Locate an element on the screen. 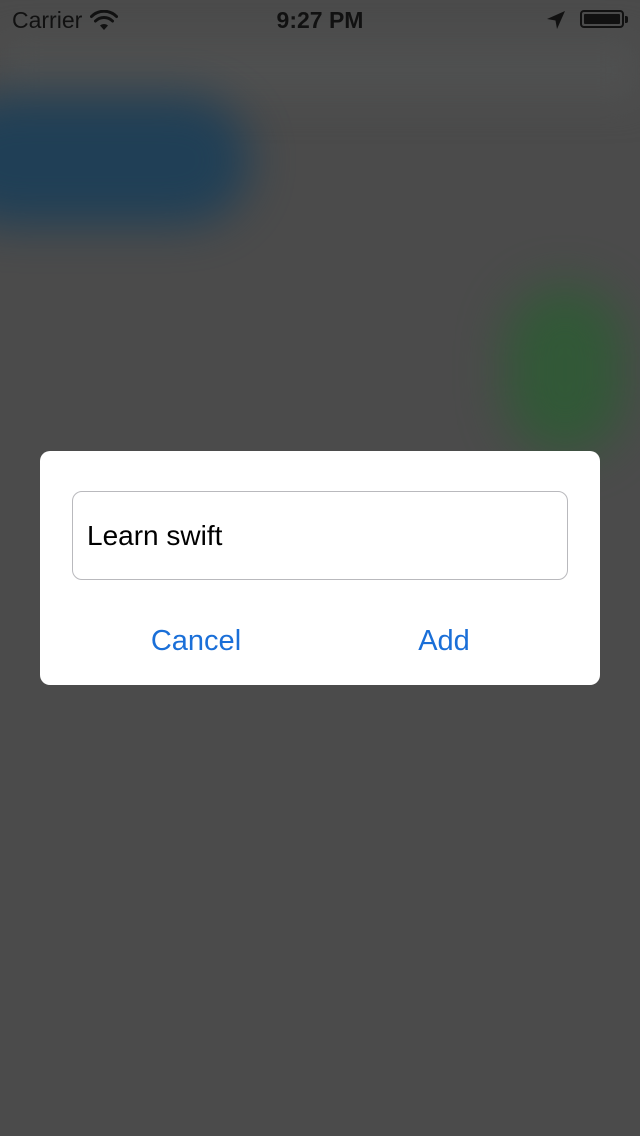  add-button: Add is located at coordinates (444, 641).